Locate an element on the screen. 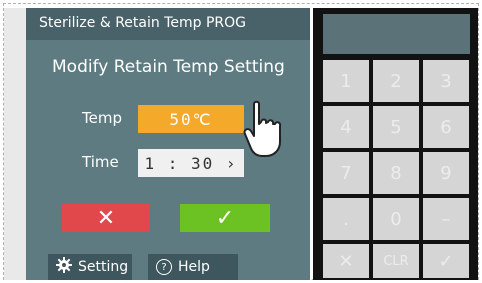  help-icon: ? is located at coordinates (164, 267).